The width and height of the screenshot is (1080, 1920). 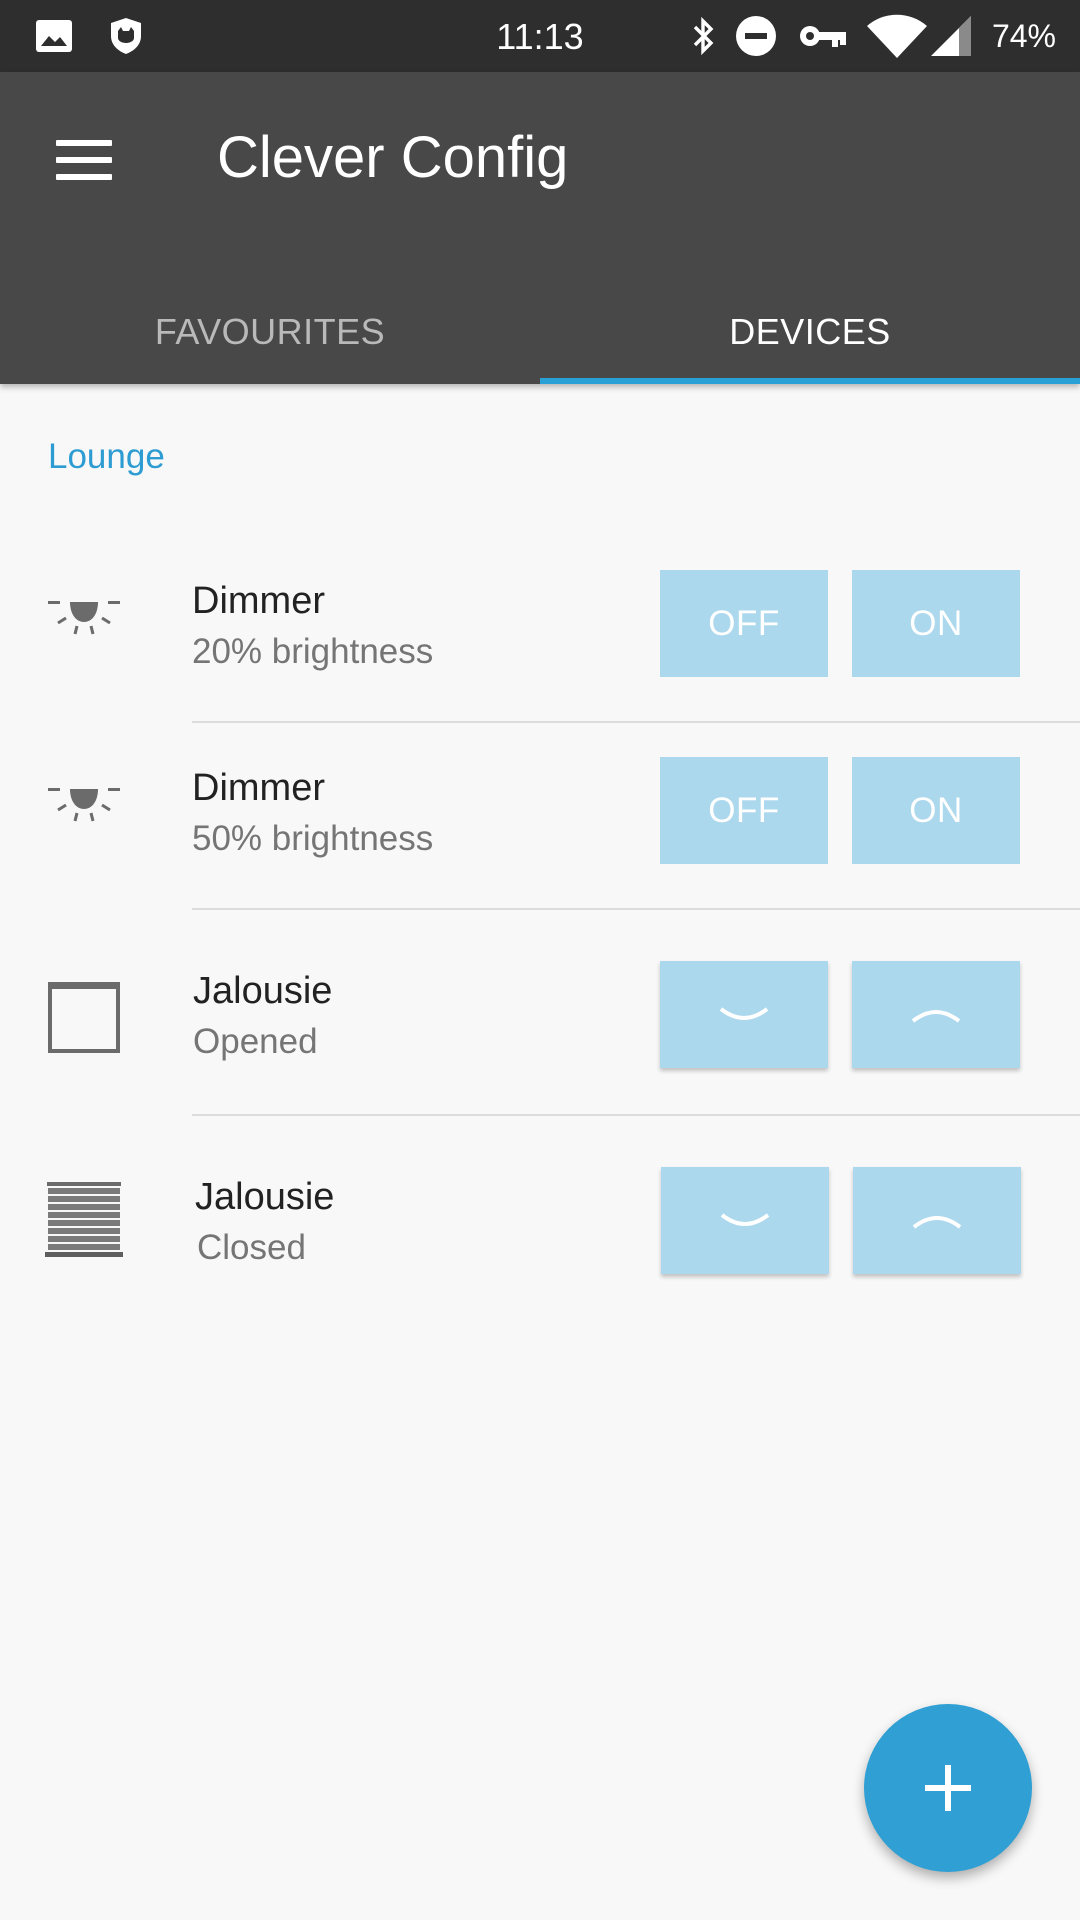 I want to click on vpn-key-icon, so click(x=823, y=36).